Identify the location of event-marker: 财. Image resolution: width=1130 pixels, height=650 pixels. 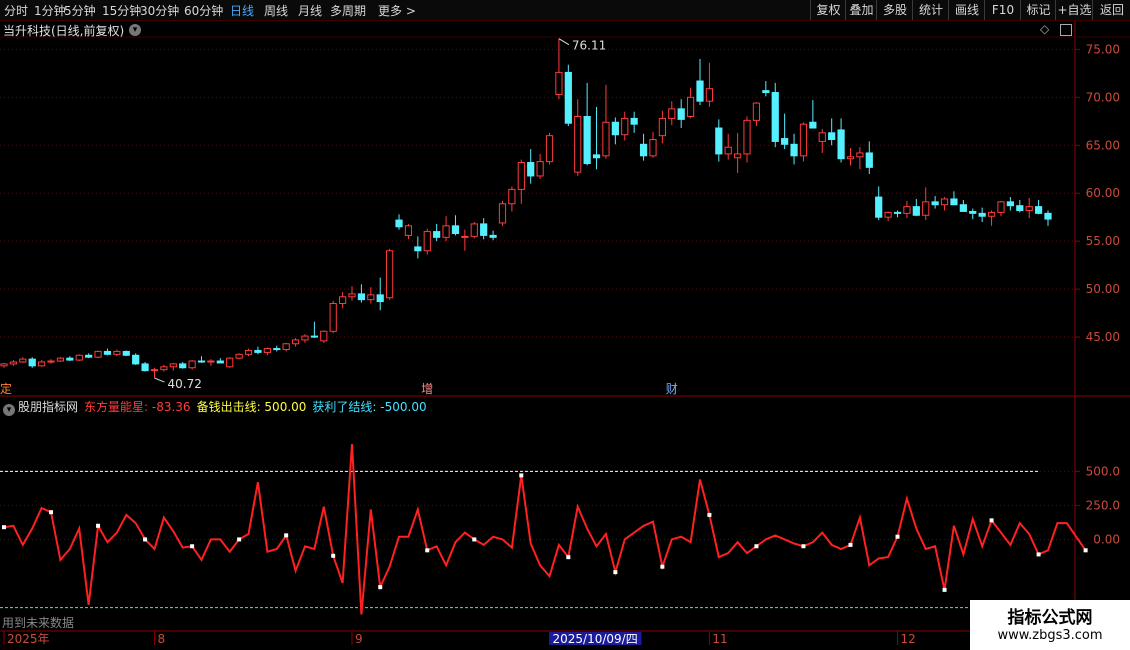
(672, 389).